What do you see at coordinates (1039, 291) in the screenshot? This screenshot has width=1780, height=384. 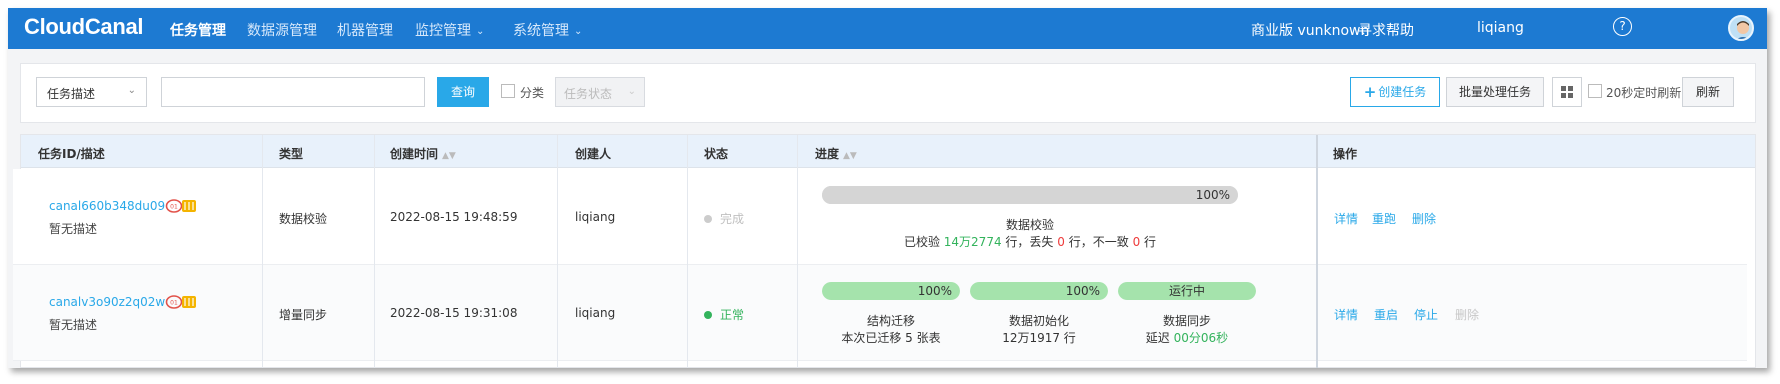 I see `progress-bar-init: 100%` at bounding box center [1039, 291].